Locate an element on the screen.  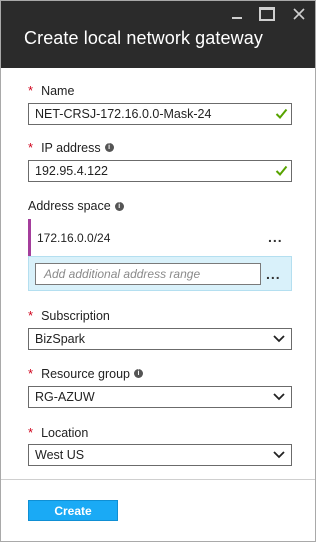
name-label-text: Name is located at coordinates (58, 90).